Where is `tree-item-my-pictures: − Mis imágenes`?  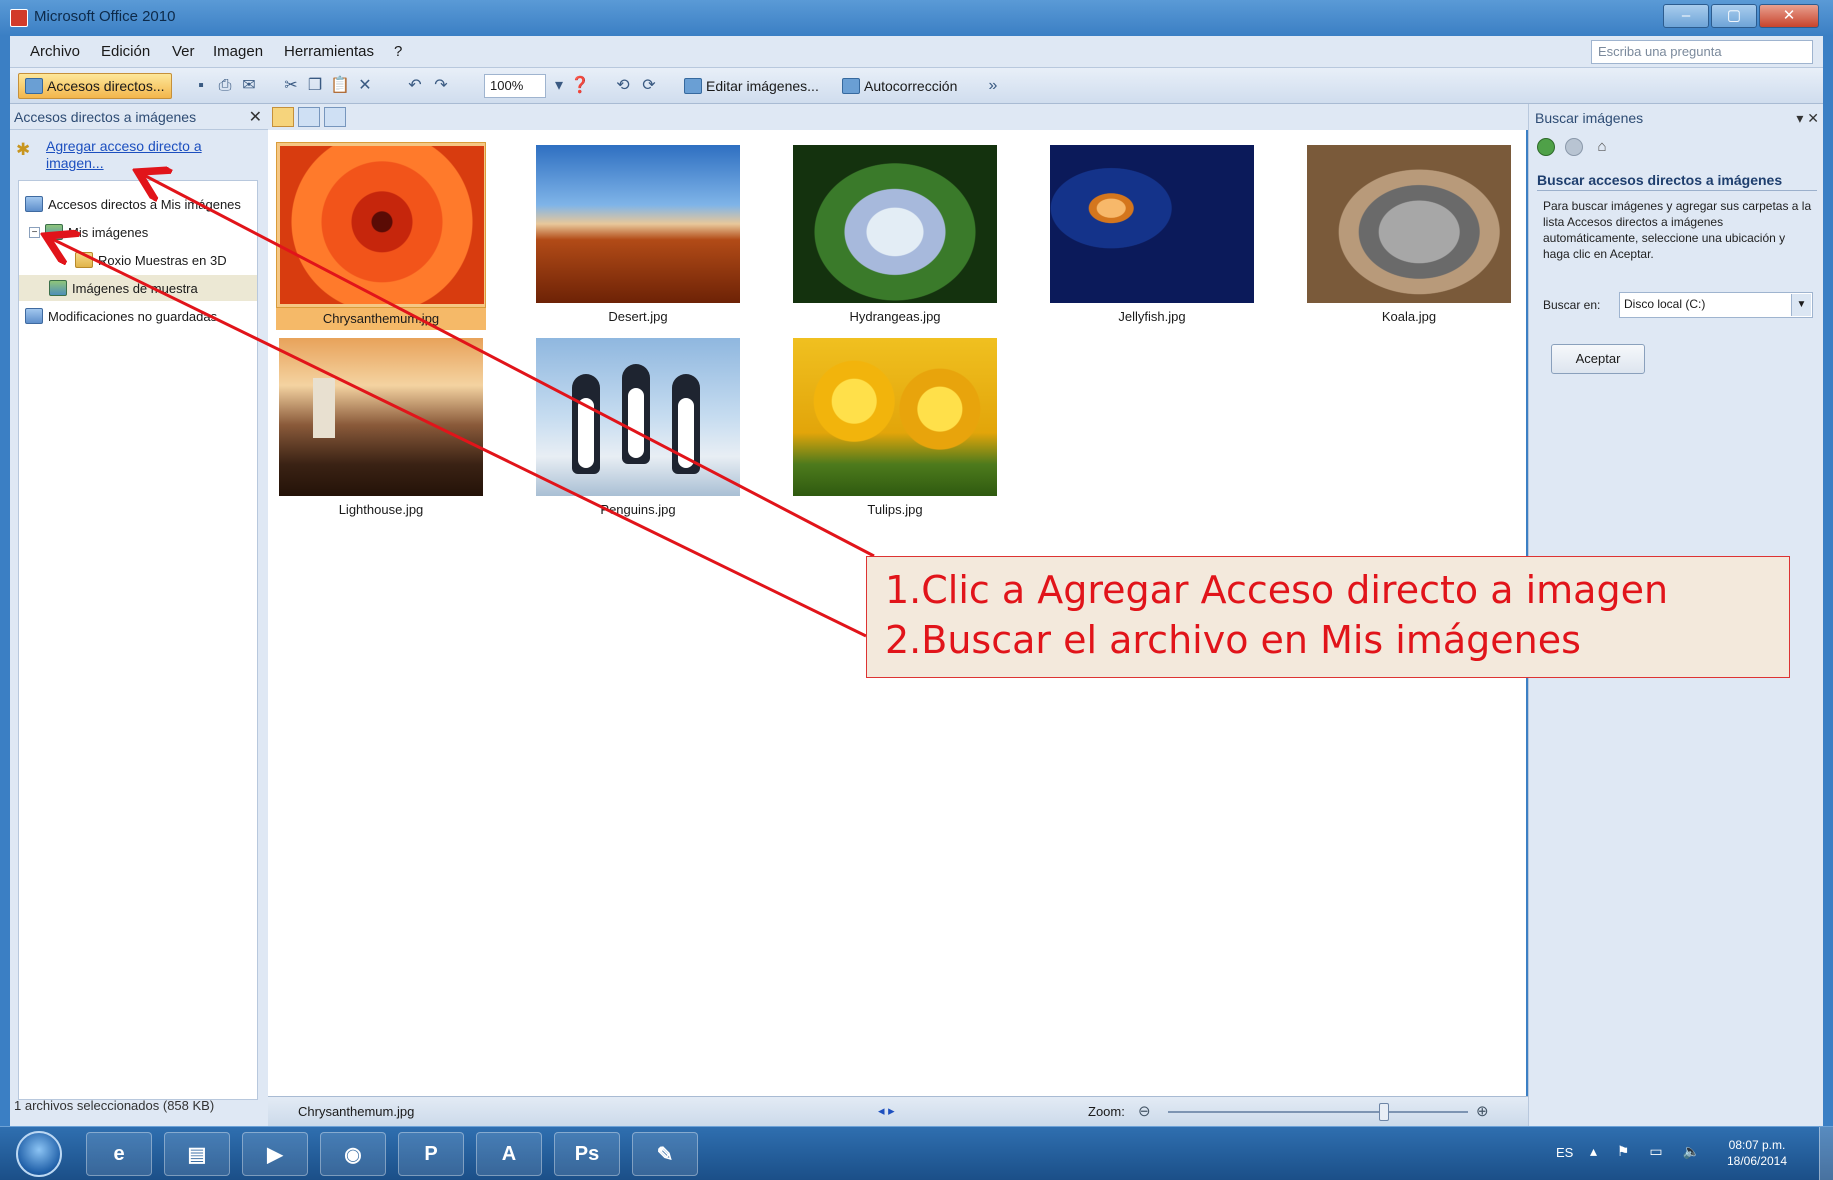 tree-item-my-pictures: − Mis imágenes is located at coordinates (88, 232).